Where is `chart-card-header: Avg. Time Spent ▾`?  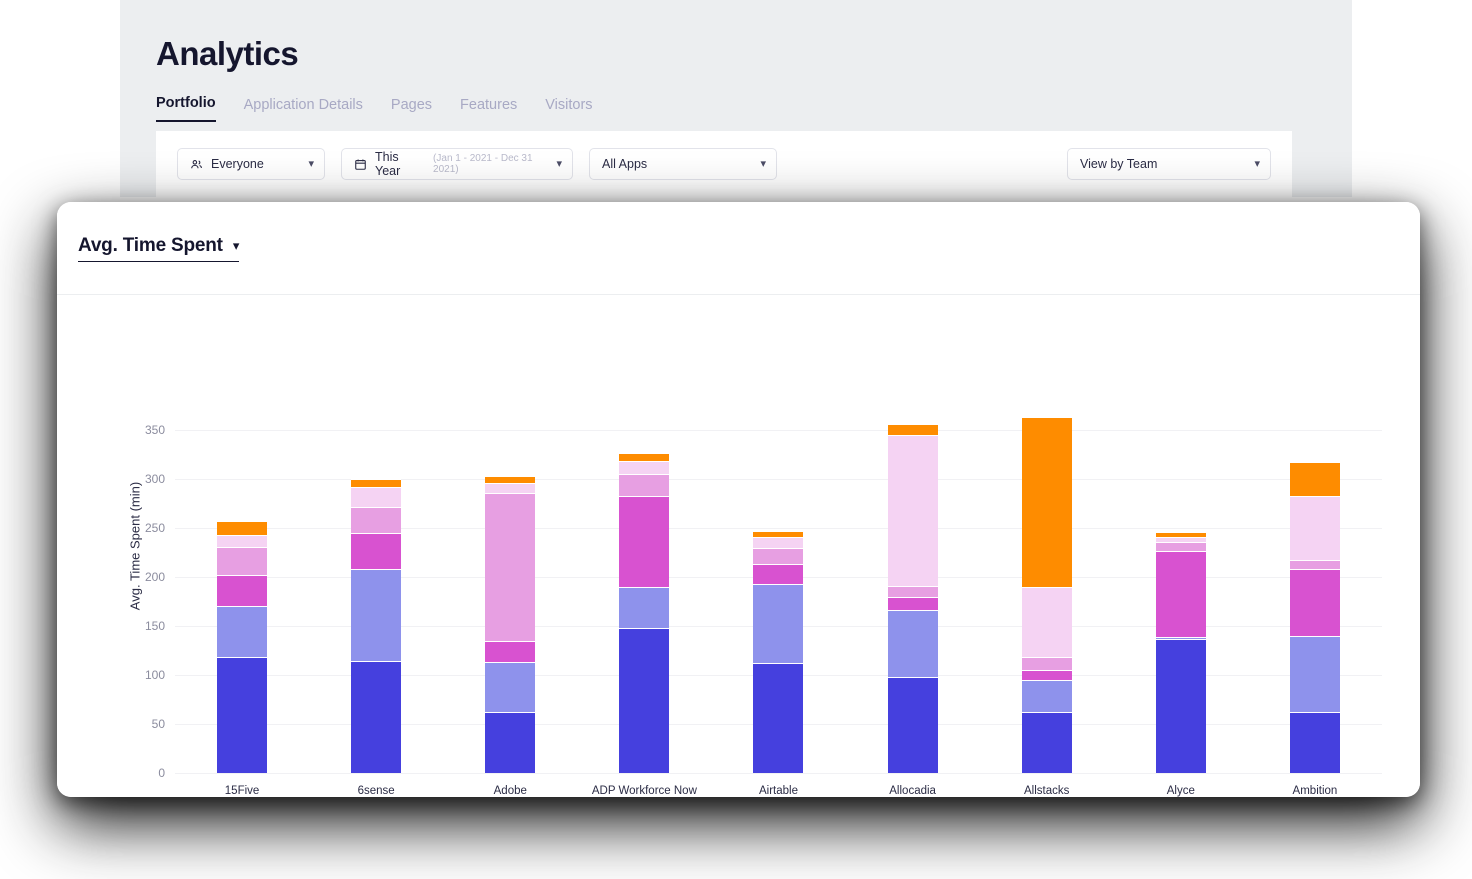
chart-card-header: Avg. Time Spent ▾ is located at coordinates (738, 248).